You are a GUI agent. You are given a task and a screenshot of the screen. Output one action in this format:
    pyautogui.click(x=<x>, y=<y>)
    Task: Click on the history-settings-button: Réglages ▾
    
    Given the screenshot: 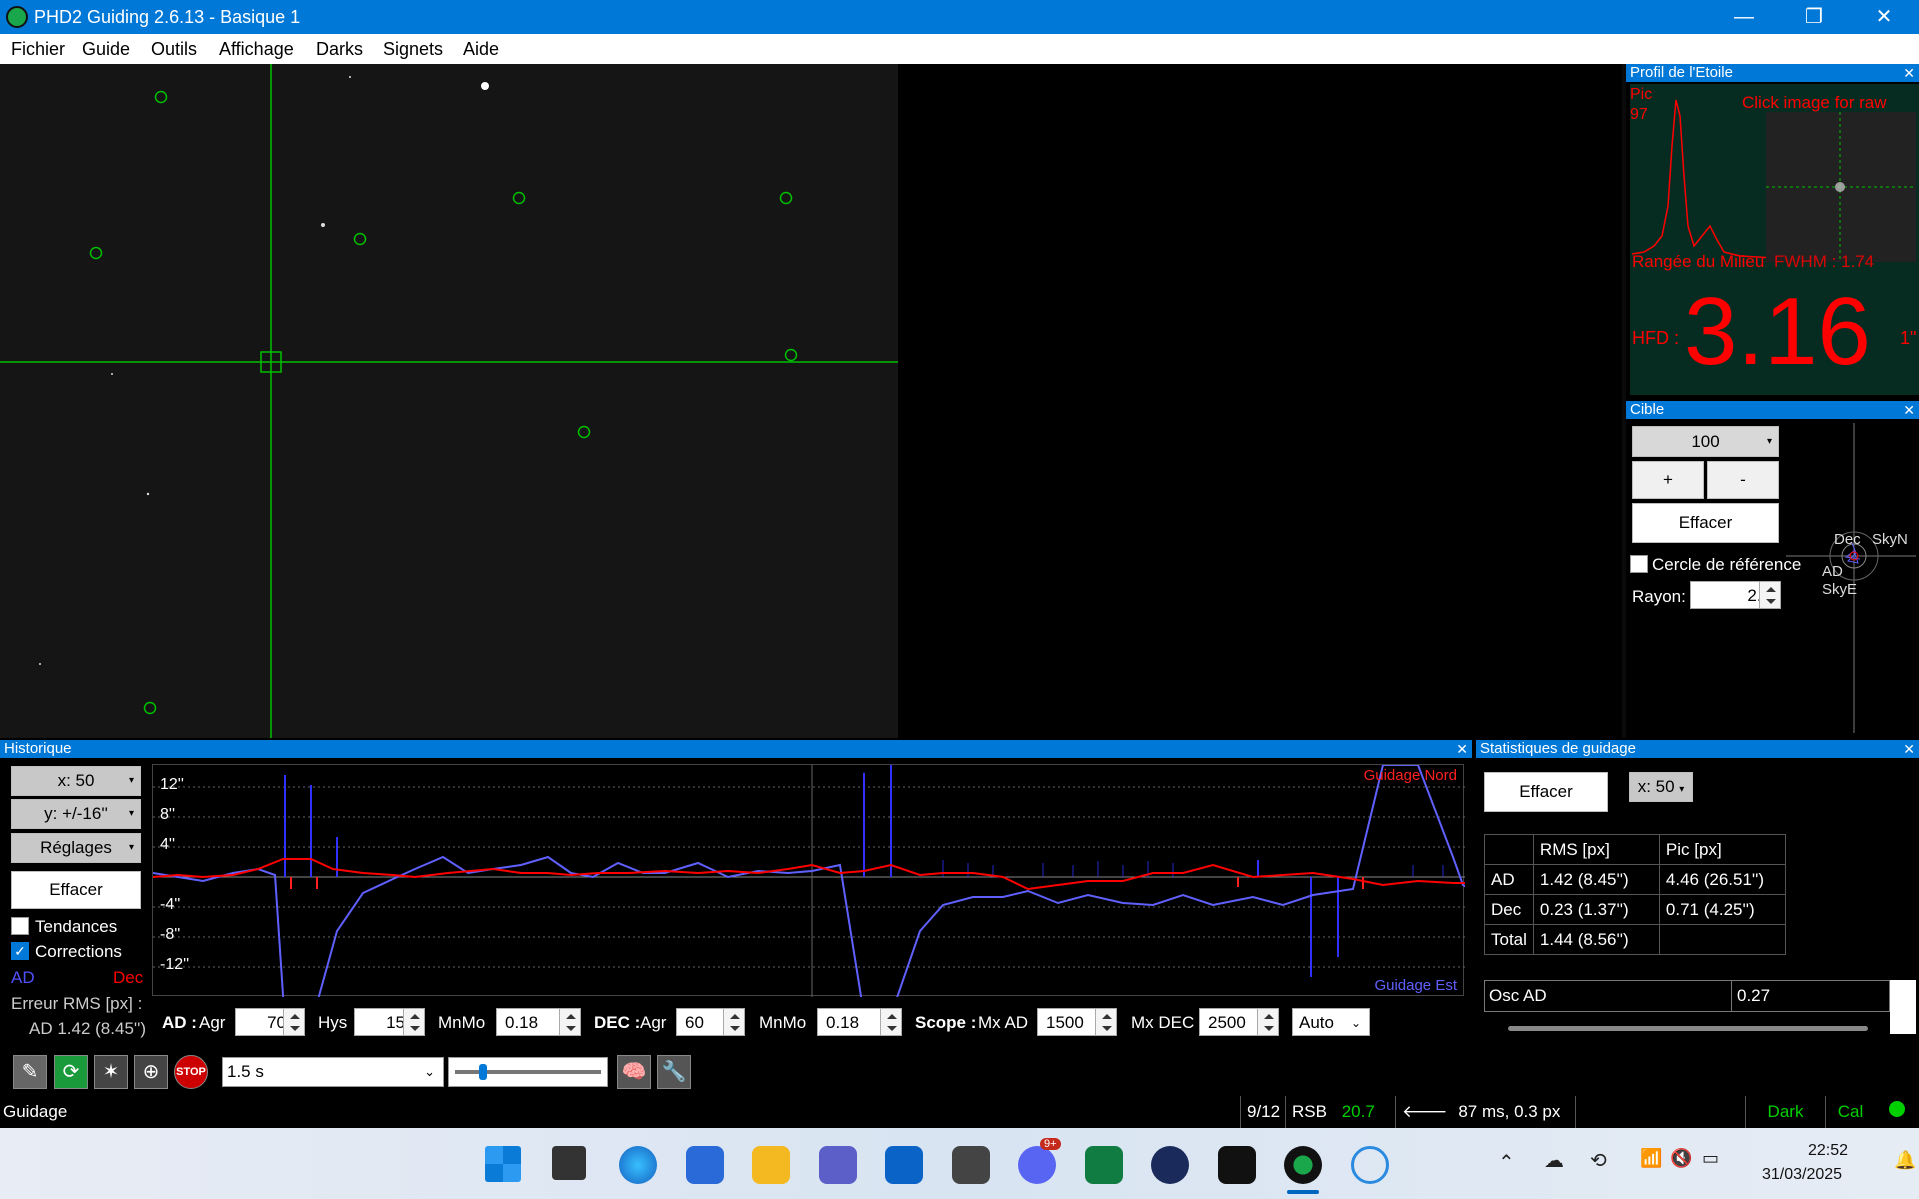 What is the action you would take?
    pyautogui.click(x=76, y=848)
    